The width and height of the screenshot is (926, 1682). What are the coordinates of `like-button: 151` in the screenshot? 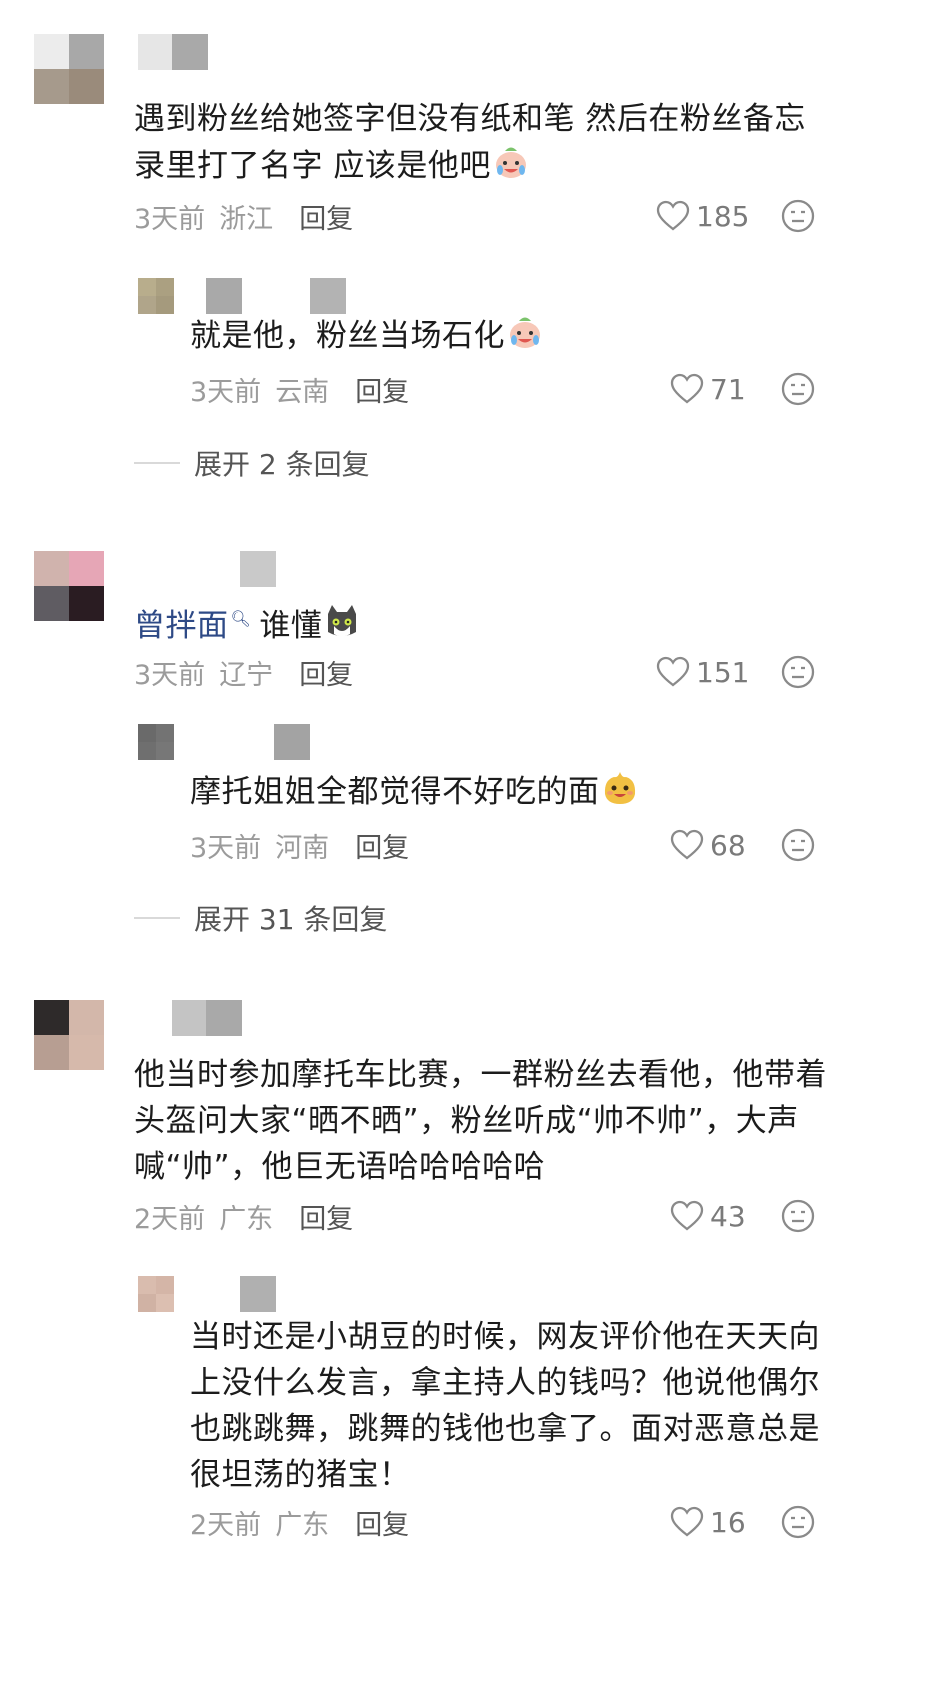 It's located at (702, 672).